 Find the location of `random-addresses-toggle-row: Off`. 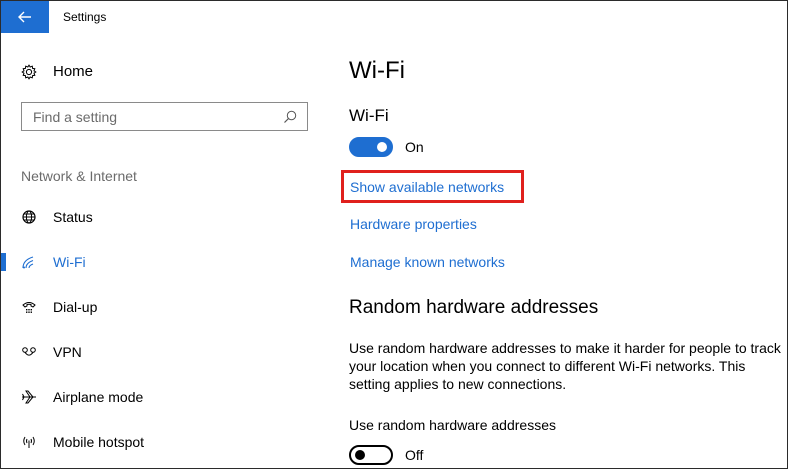

random-addresses-toggle-row: Off is located at coordinates (386, 455).